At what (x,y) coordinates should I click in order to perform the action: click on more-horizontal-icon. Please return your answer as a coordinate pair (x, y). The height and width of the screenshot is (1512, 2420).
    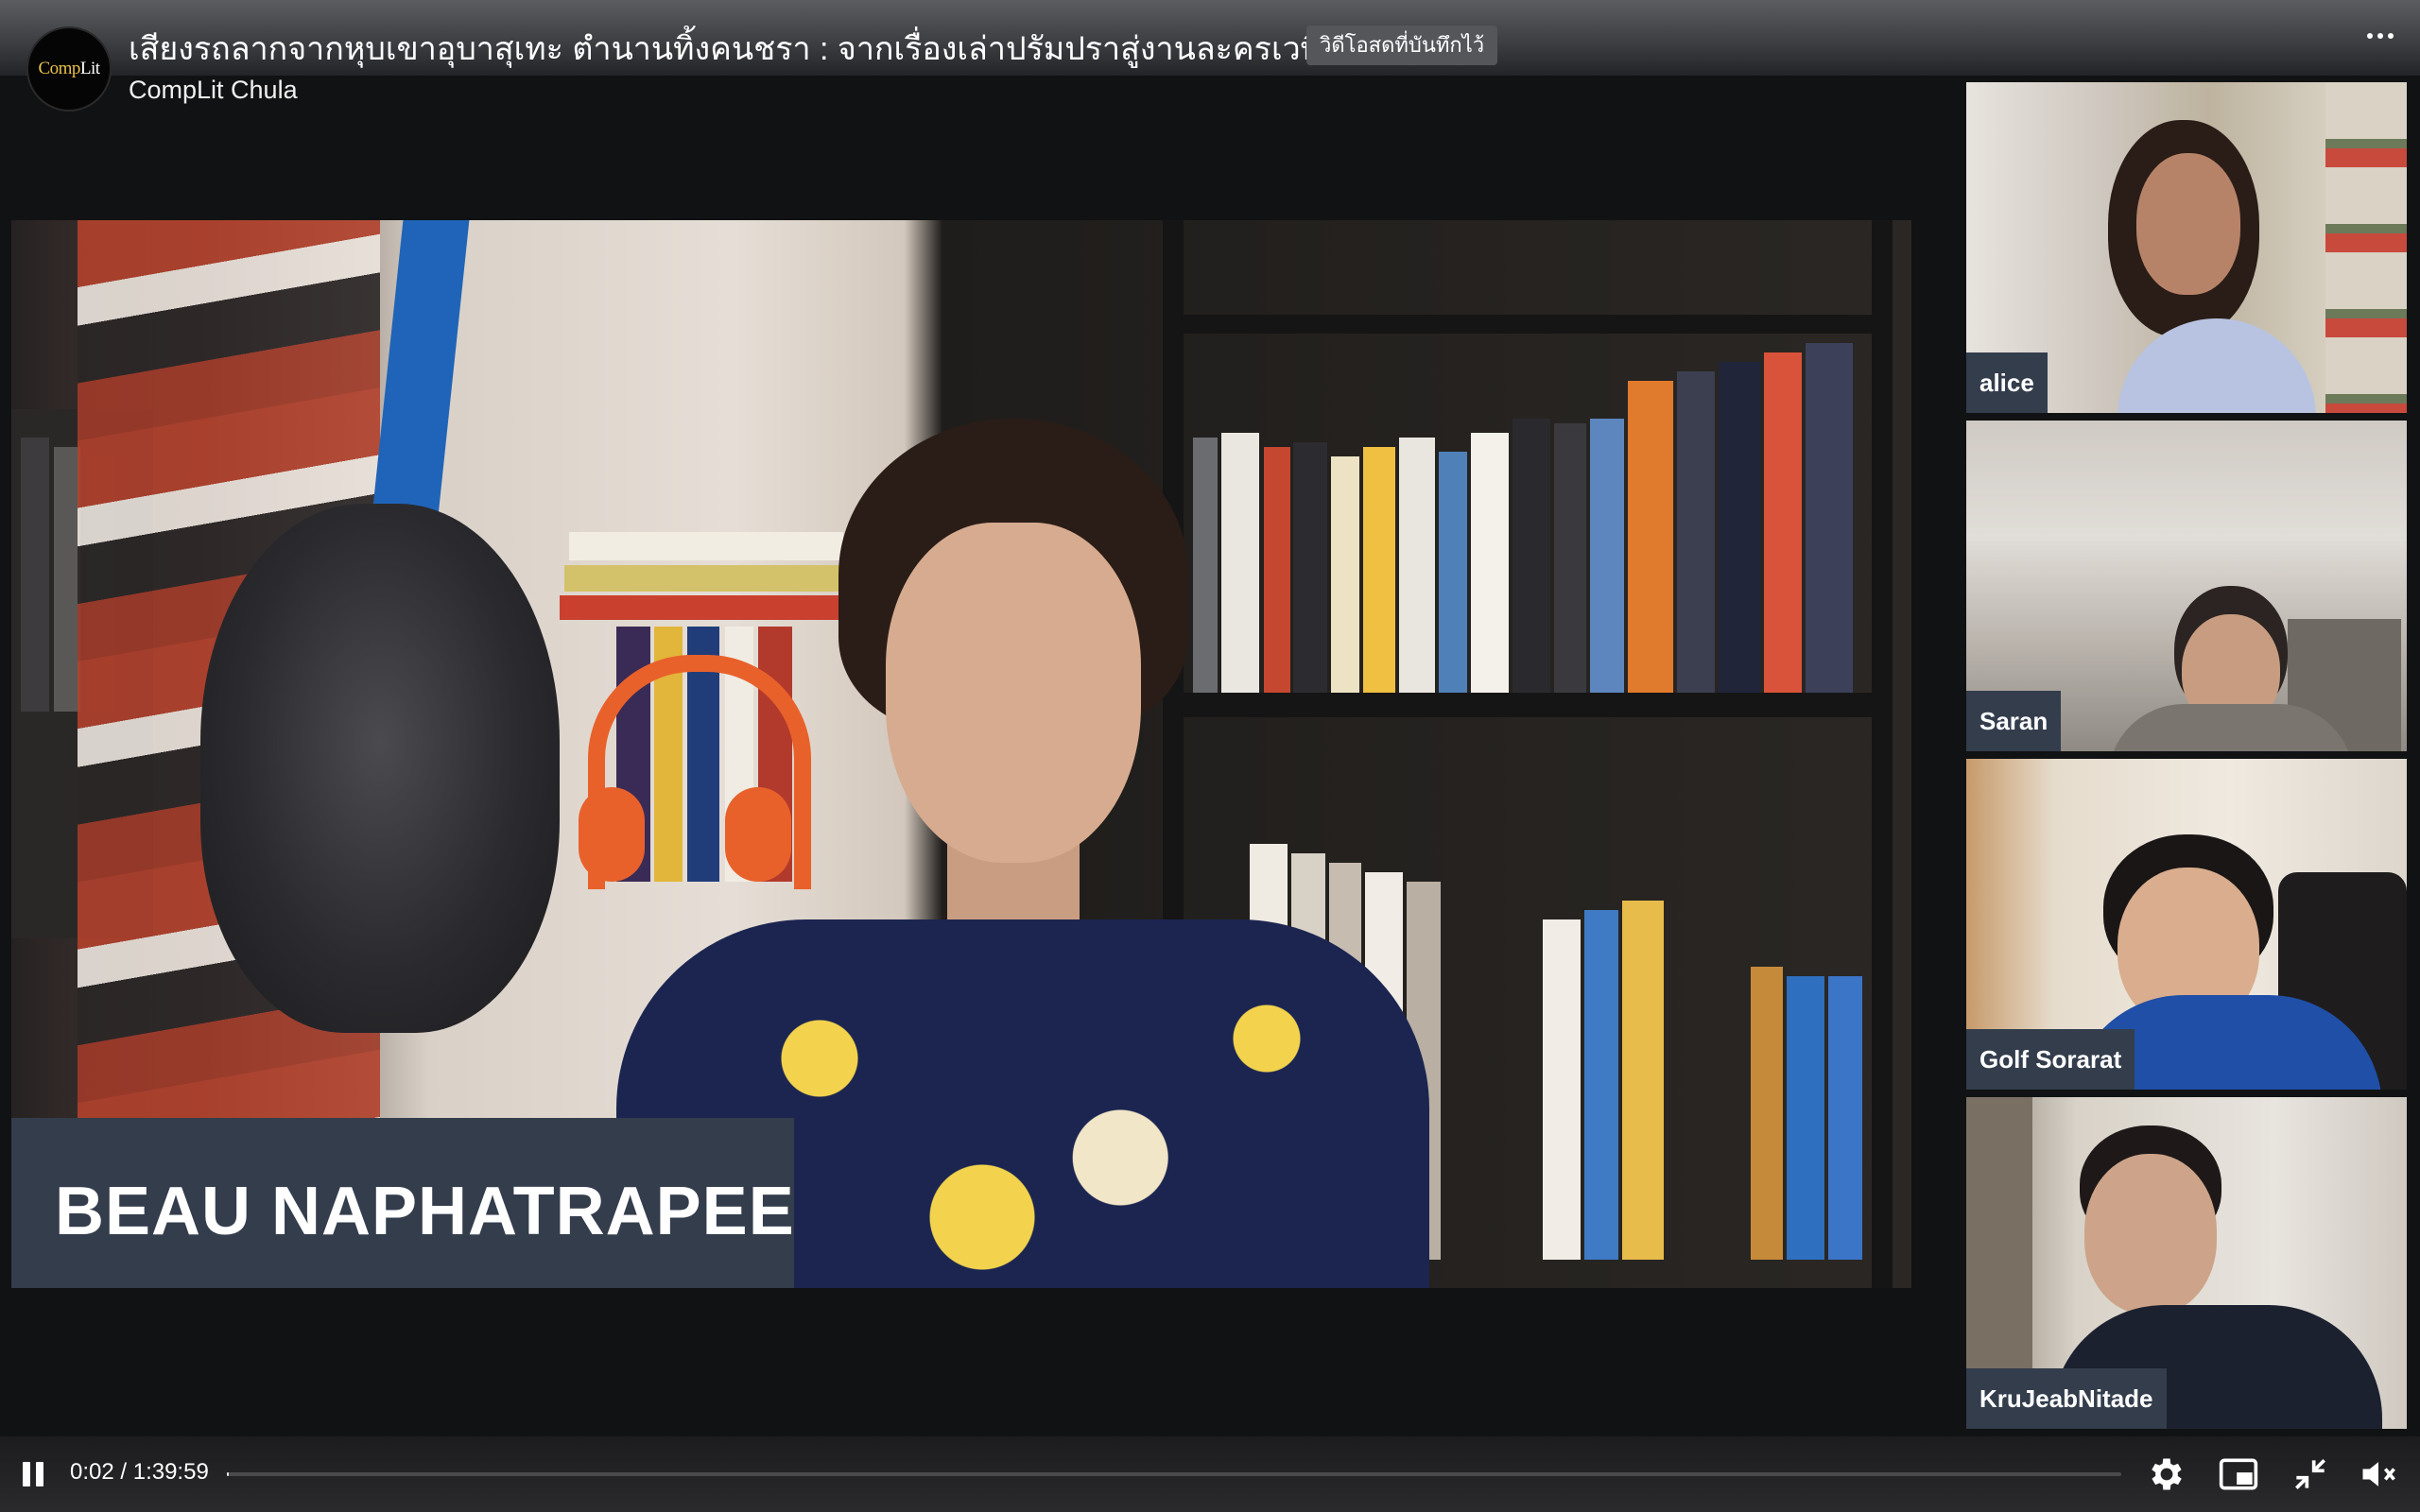
    Looking at the image, I should click on (2370, 36).